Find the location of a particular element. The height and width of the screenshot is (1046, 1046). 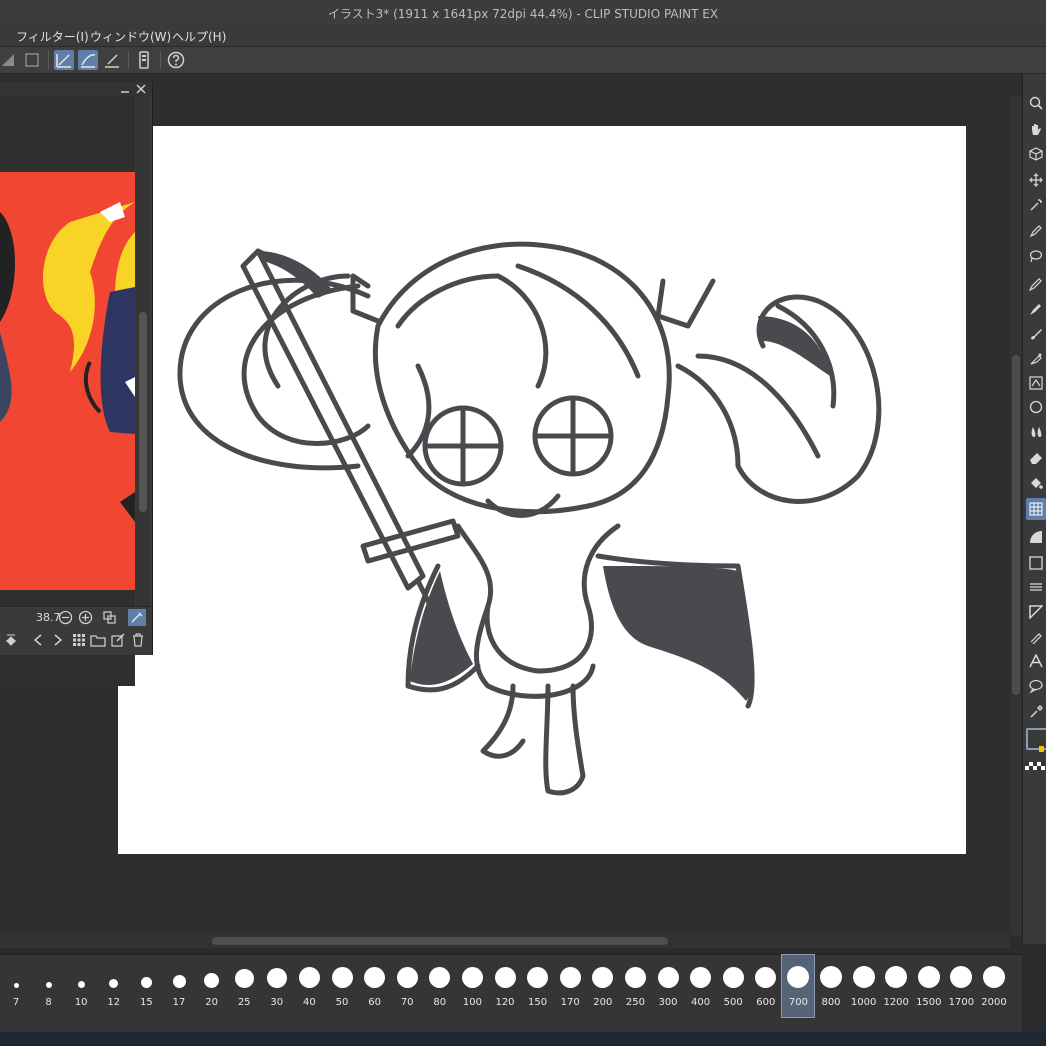

minimize-icon is located at coordinates (125, 89).